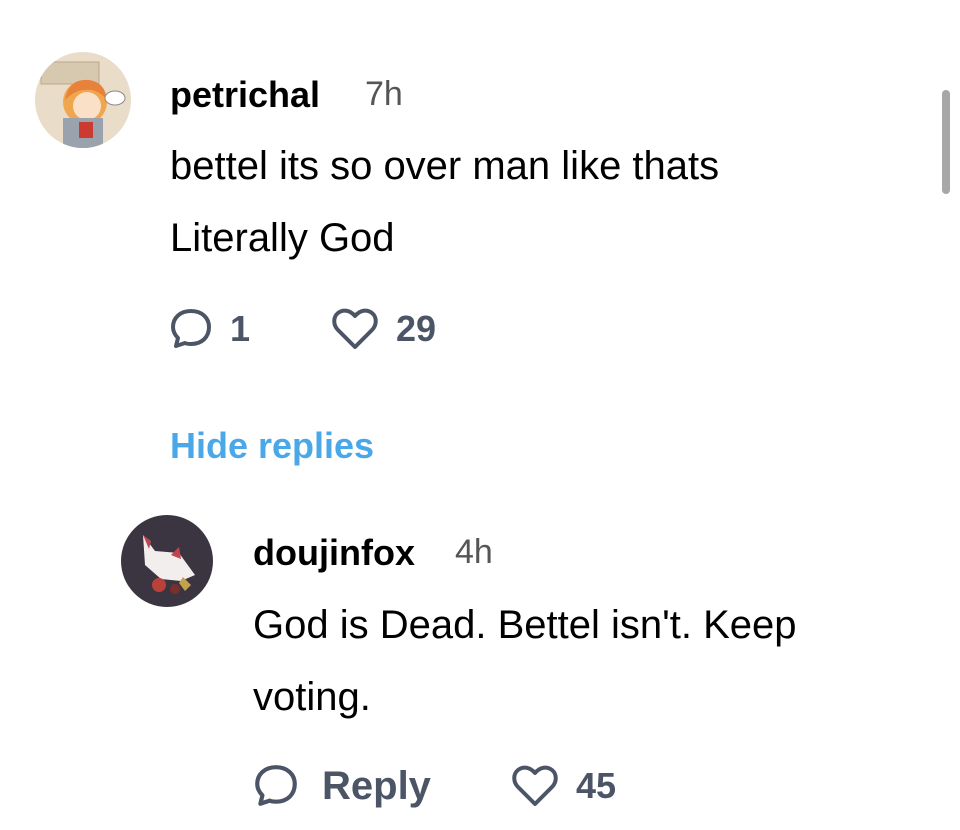  Describe the element at coordinates (384, 94) in the screenshot. I see `comment-timestamp: 7h` at that location.